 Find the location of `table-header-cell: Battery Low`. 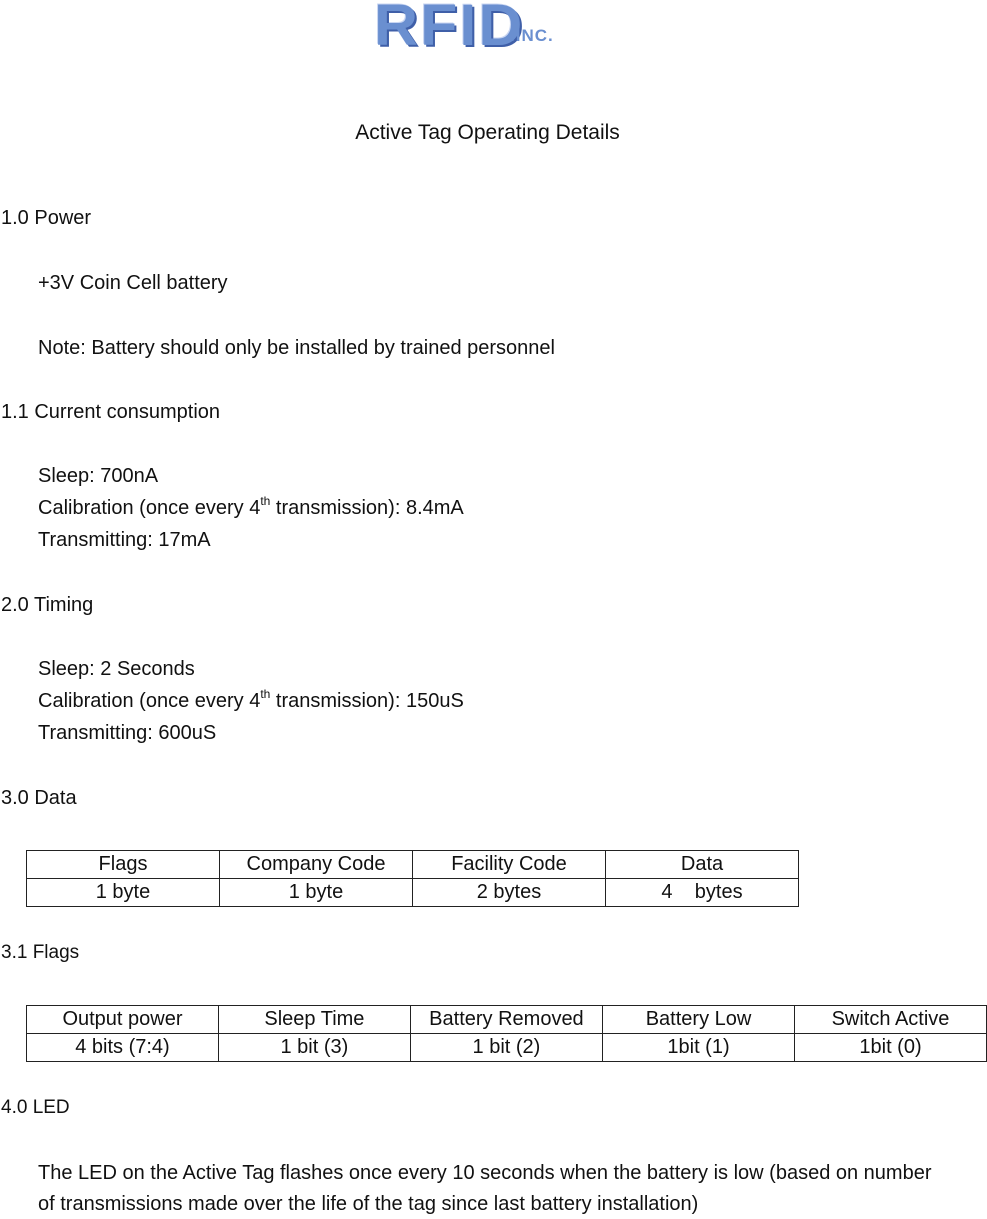

table-header-cell: Battery Low is located at coordinates (698, 1019).